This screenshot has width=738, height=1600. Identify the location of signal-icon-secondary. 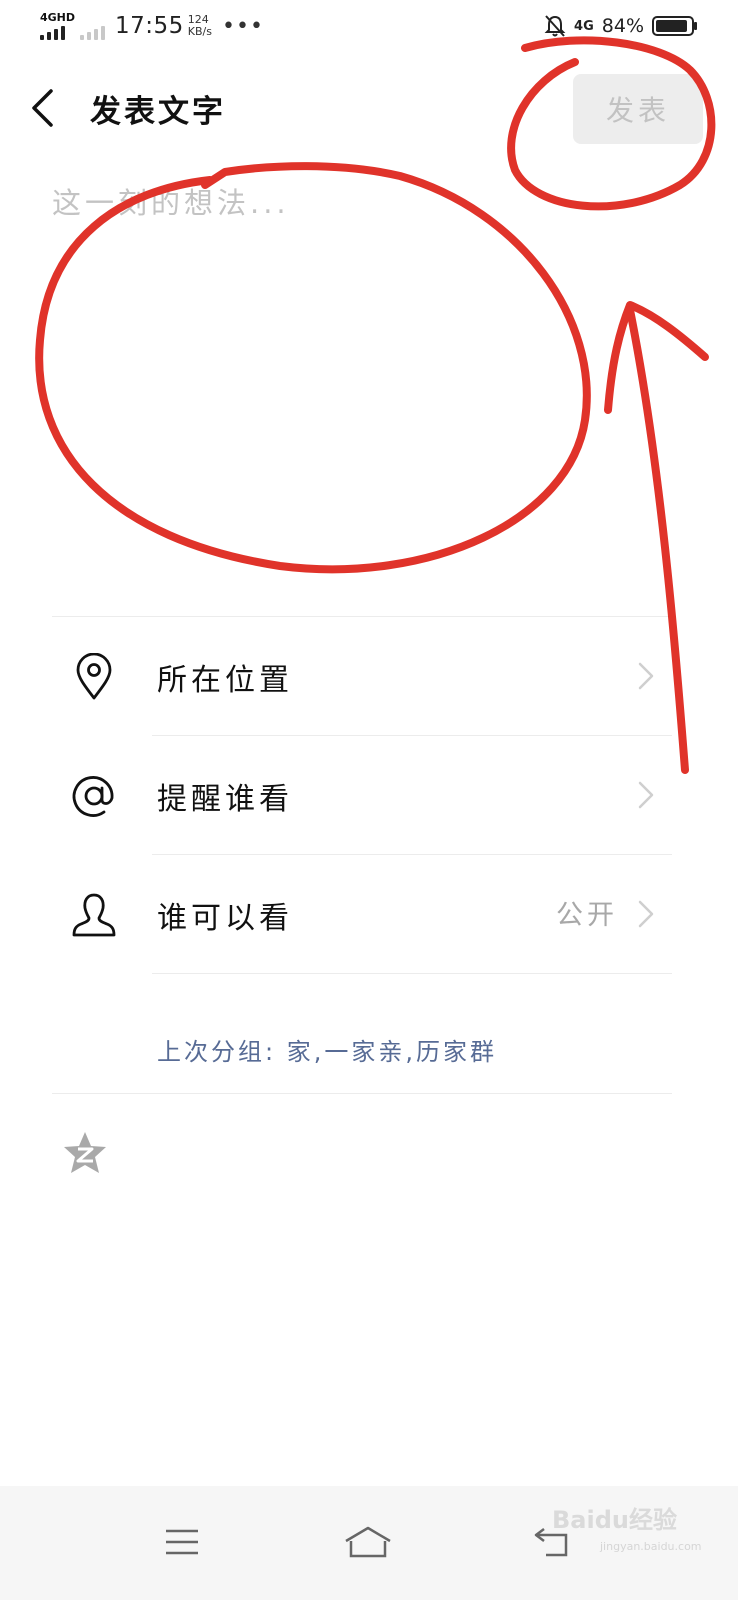
(92, 33).